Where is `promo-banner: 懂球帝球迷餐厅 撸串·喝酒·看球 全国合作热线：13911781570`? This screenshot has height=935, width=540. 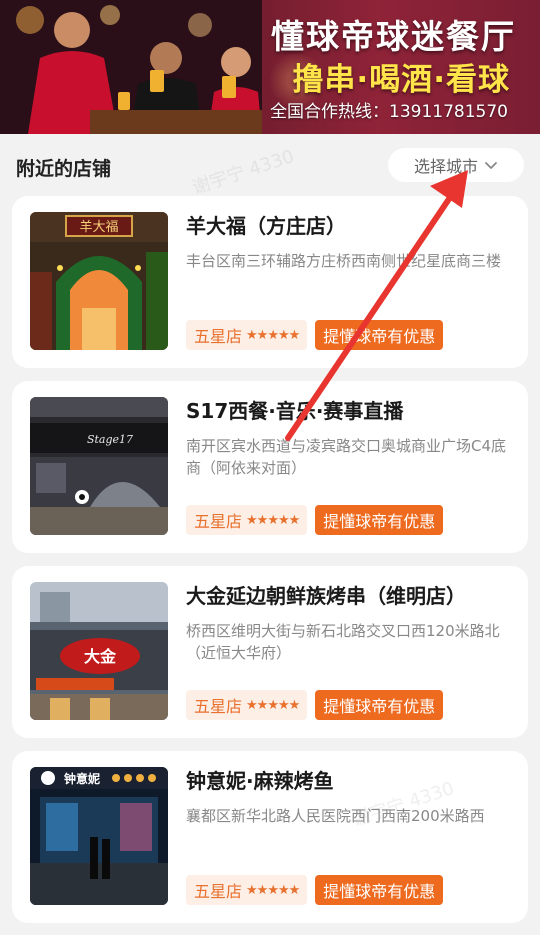 promo-banner: 懂球帝球迷餐厅 撸串·喝酒·看球 全国合作热线：13911781570 is located at coordinates (270, 67).